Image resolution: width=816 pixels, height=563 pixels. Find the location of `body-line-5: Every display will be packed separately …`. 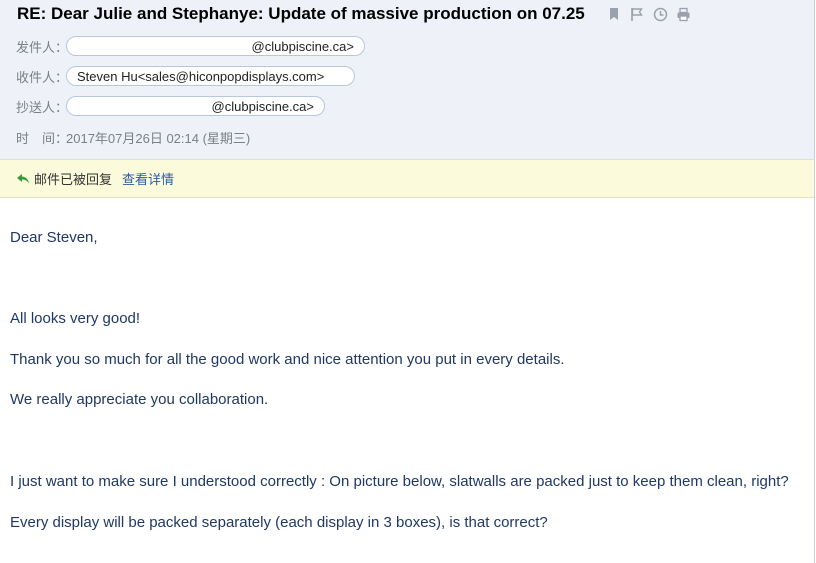

body-line-5: Every display will be packed separately … is located at coordinates (279, 522).